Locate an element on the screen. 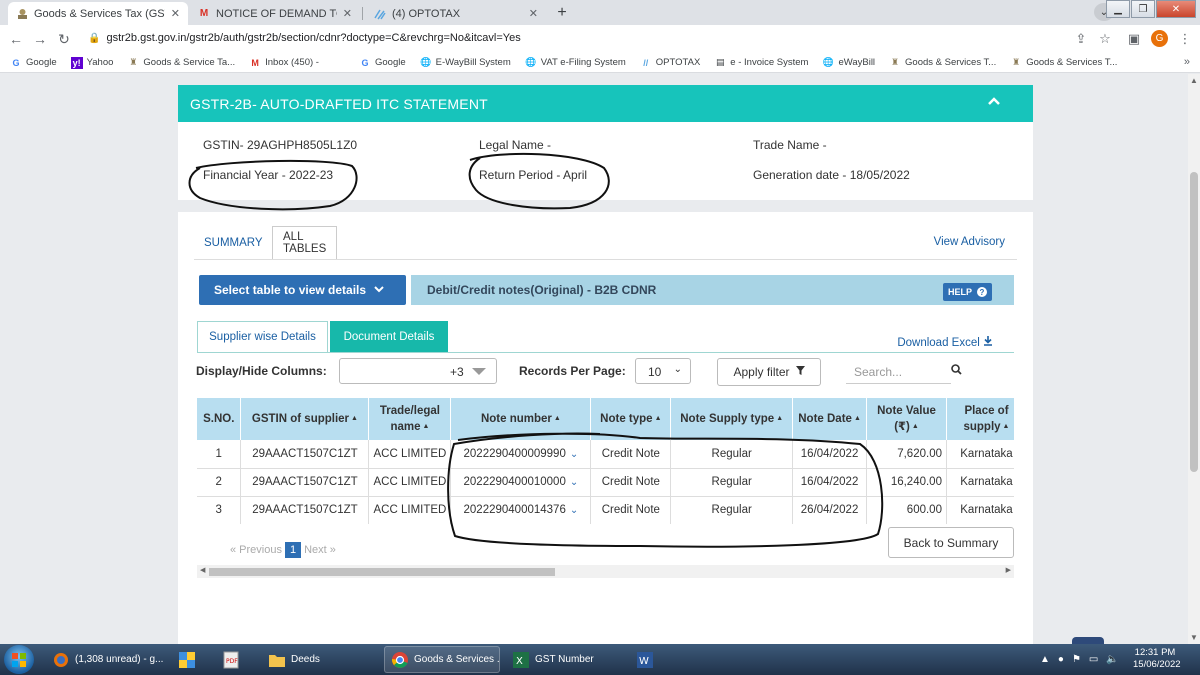  display-hide-columns-select: +3 is located at coordinates (418, 371).